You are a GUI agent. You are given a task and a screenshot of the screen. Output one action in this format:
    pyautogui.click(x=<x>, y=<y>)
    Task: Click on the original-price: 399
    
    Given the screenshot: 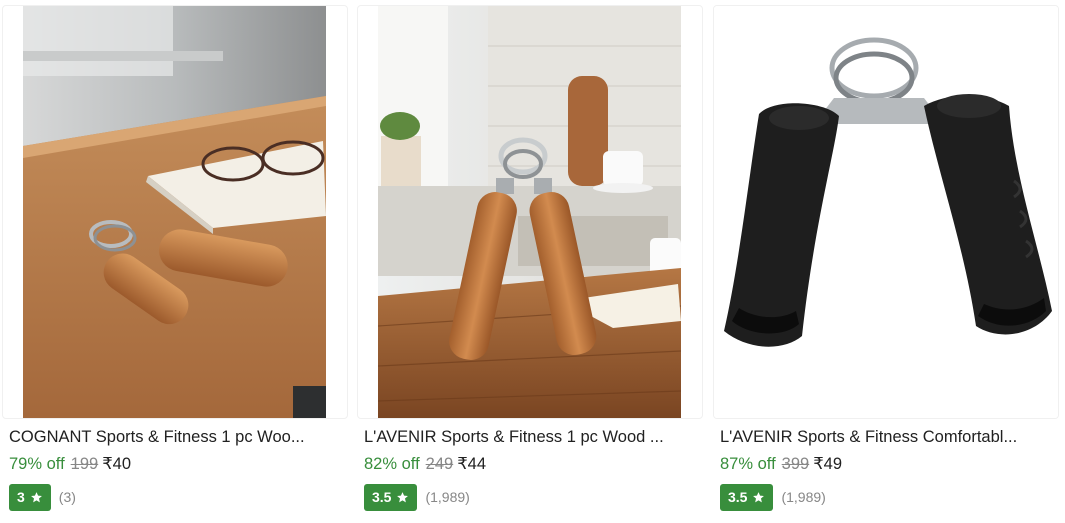 What is the action you would take?
    pyautogui.click(x=795, y=464)
    